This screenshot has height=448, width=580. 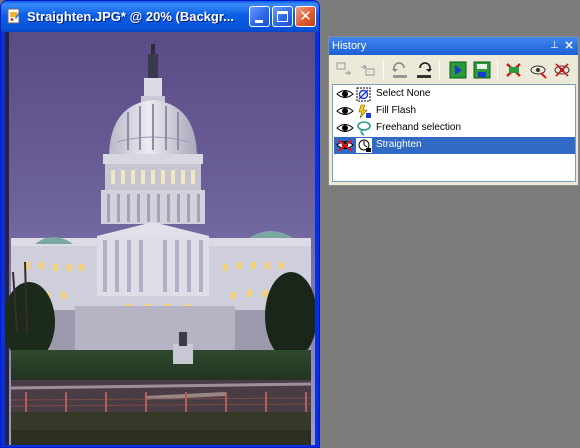 What do you see at coordinates (482, 70) in the screenshot?
I see `save-quickscript-icon` at bounding box center [482, 70].